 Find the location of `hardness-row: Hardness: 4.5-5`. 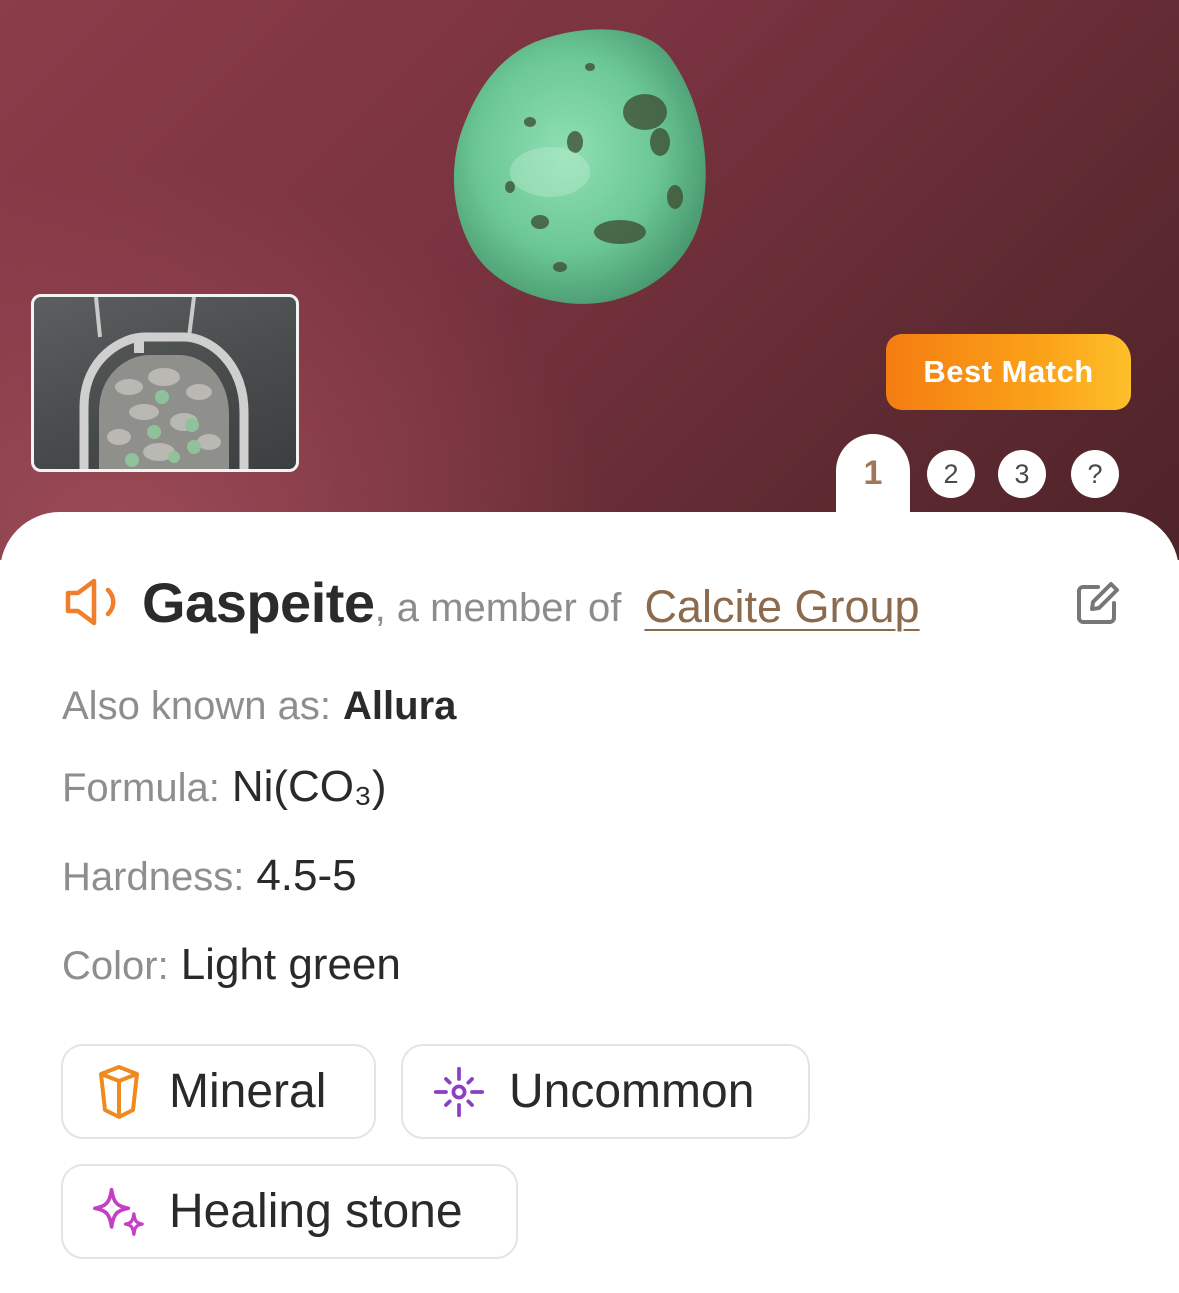

hardness-row: Hardness: 4.5-5 is located at coordinates (209, 876).